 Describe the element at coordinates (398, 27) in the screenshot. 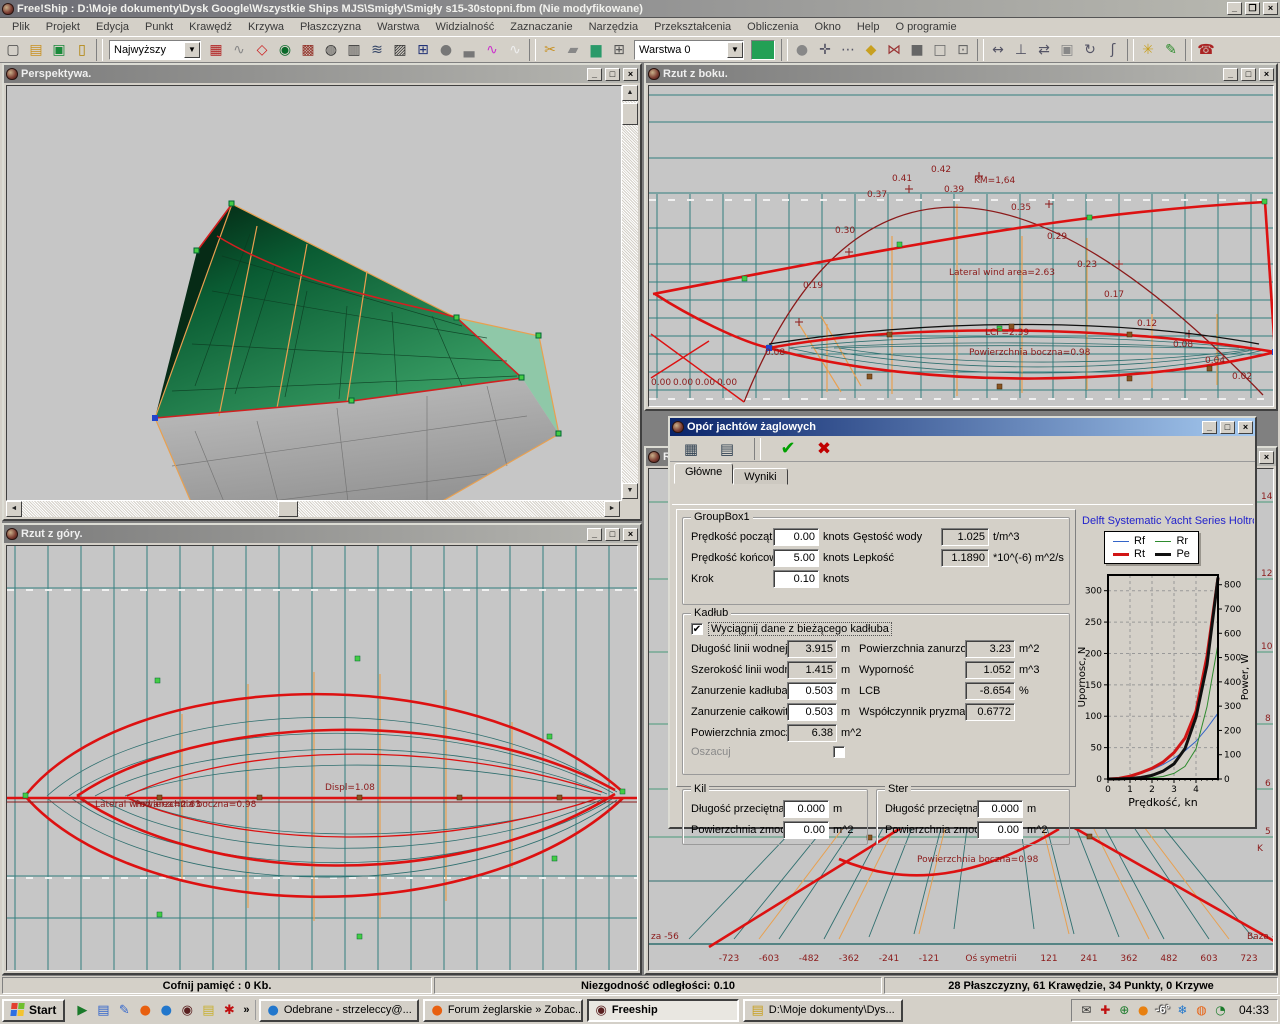

I see `menu-warstwa: Warstwa` at that location.